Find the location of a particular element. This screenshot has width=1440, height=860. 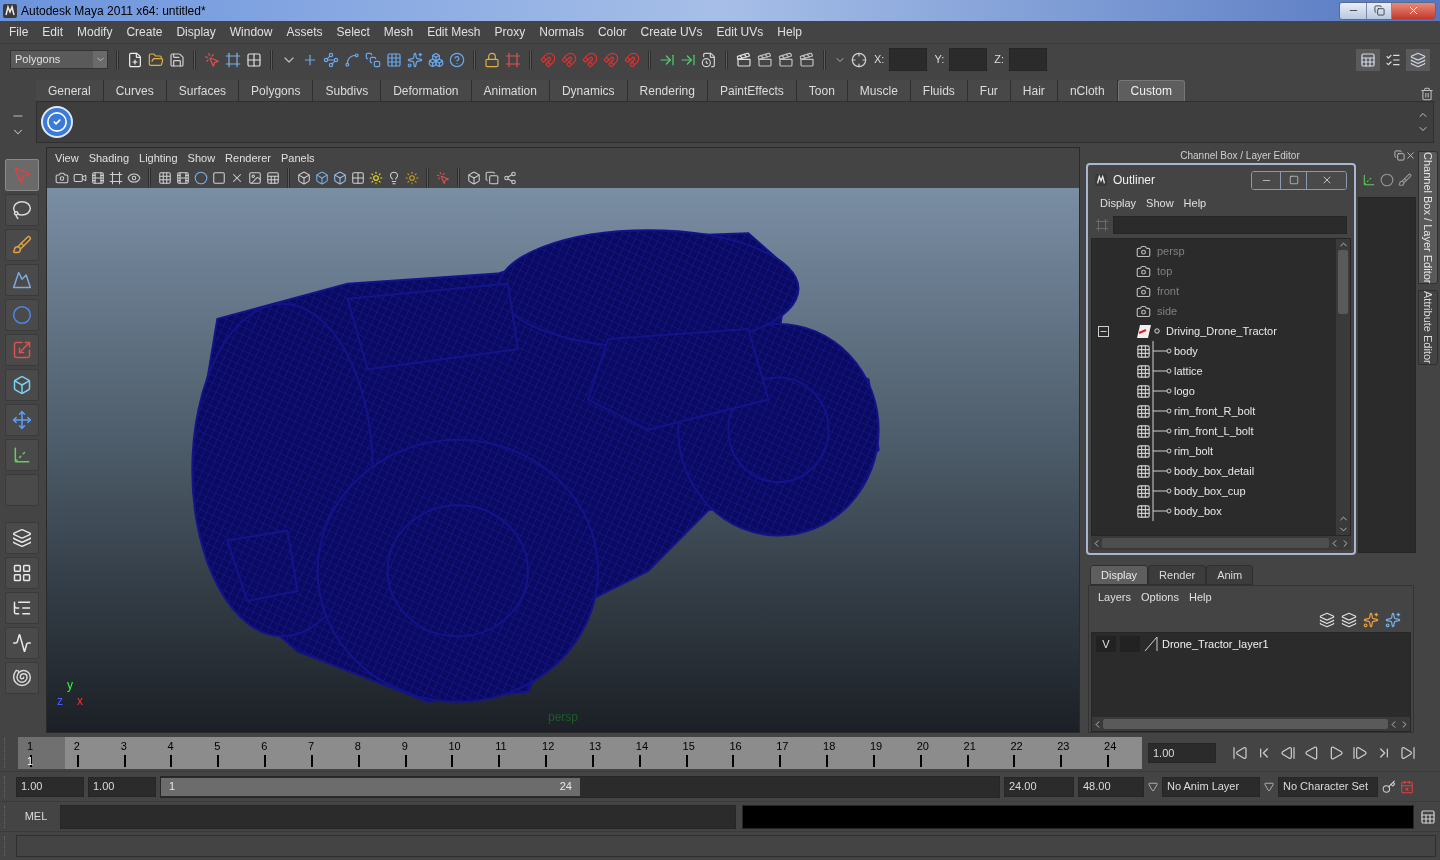

camera-icon is located at coordinates (62, 178).